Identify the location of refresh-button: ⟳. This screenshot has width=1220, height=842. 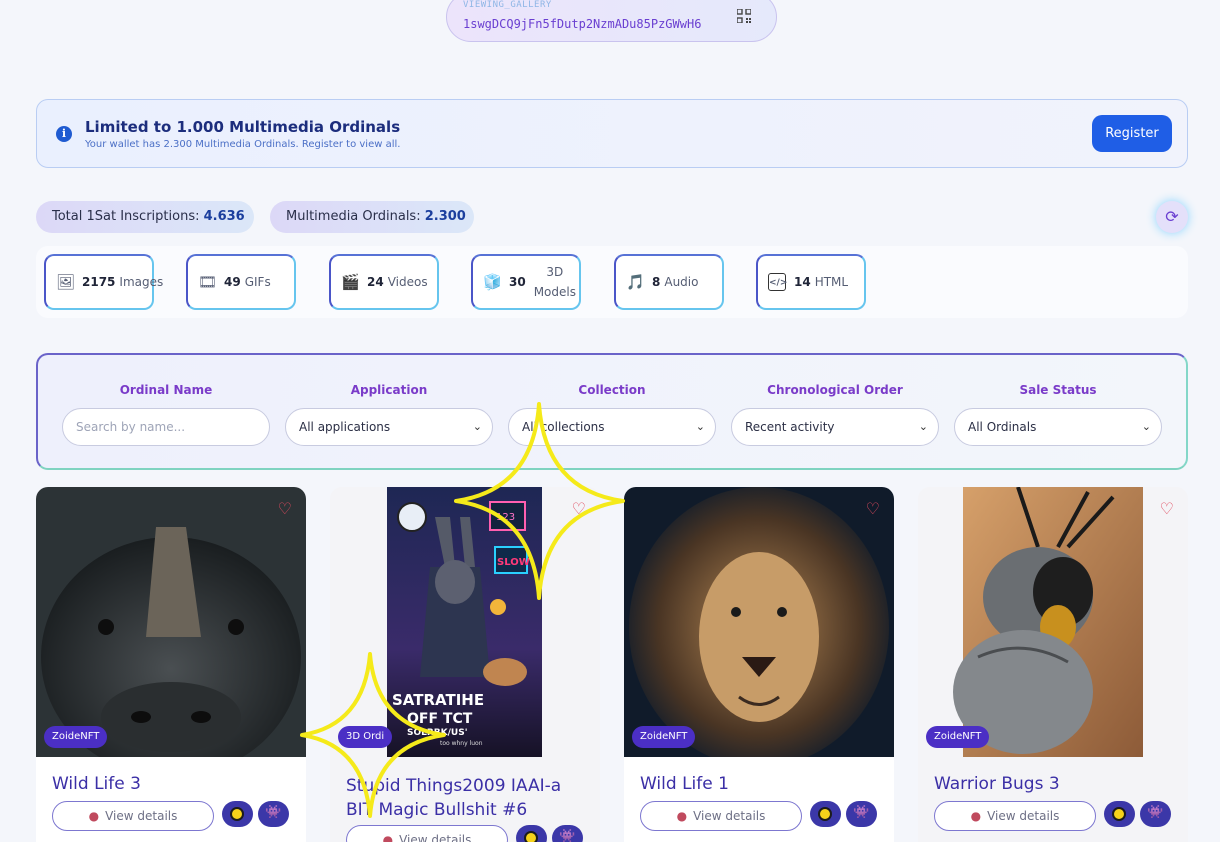
(1172, 217).